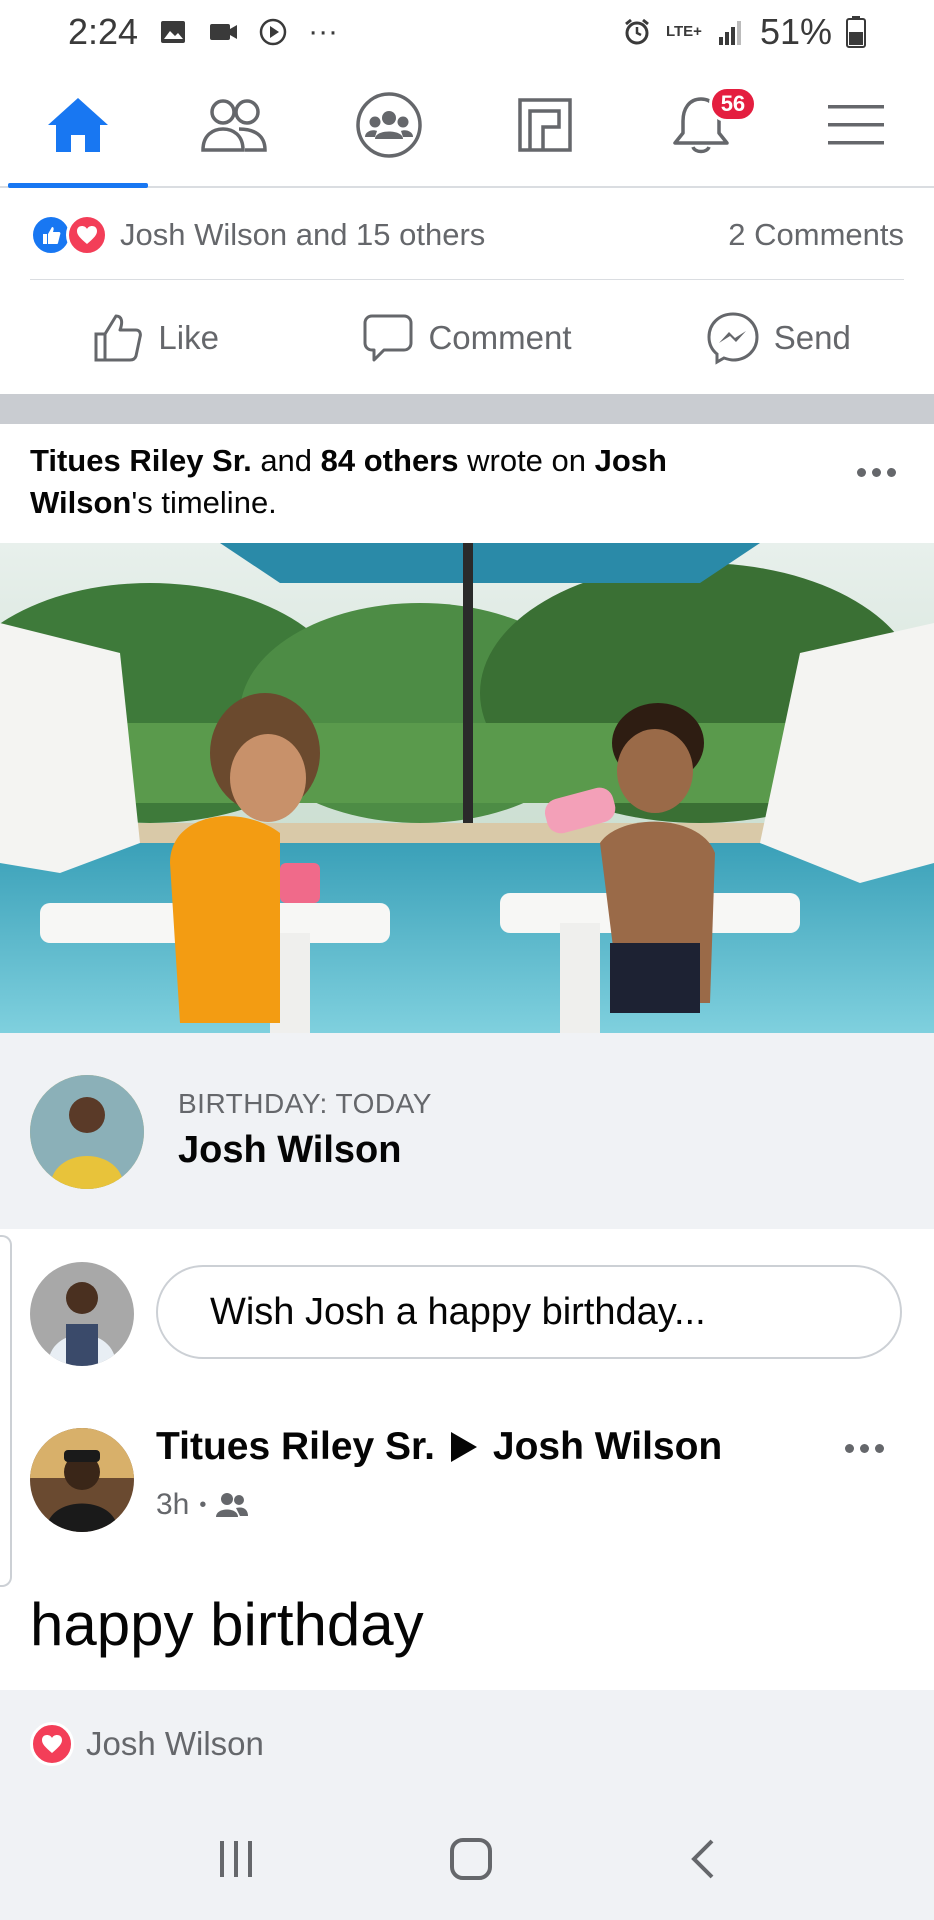  I want to click on top-navigation: 56, so click(467, 126).